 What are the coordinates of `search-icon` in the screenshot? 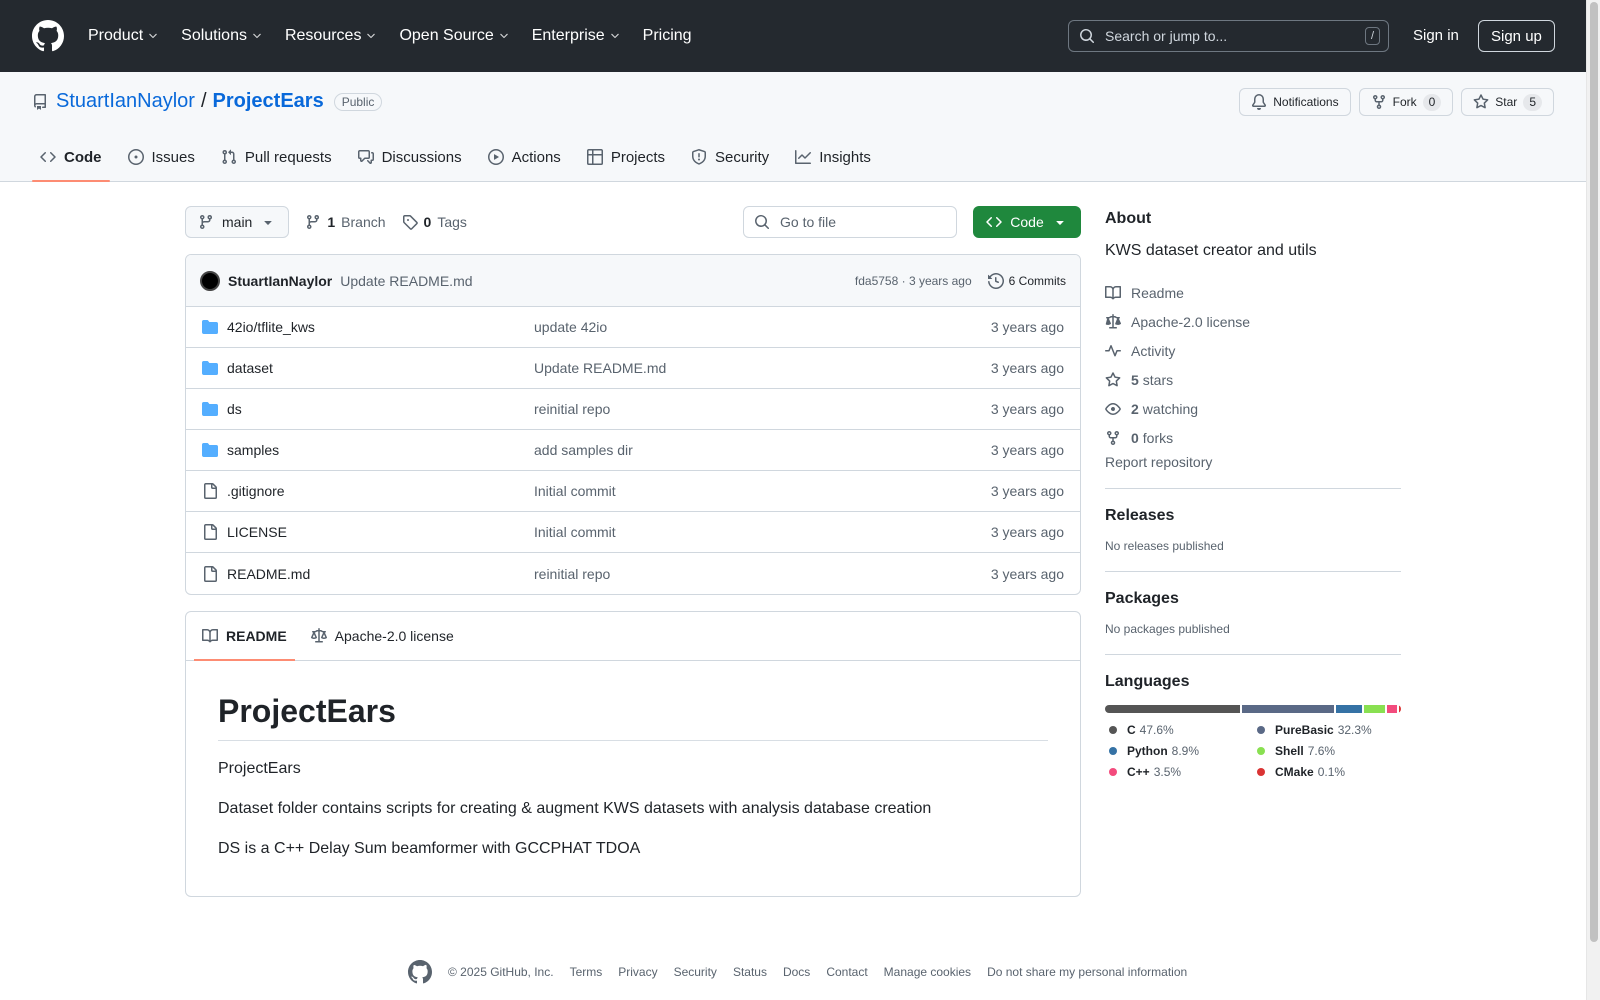 It's located at (1087, 36).